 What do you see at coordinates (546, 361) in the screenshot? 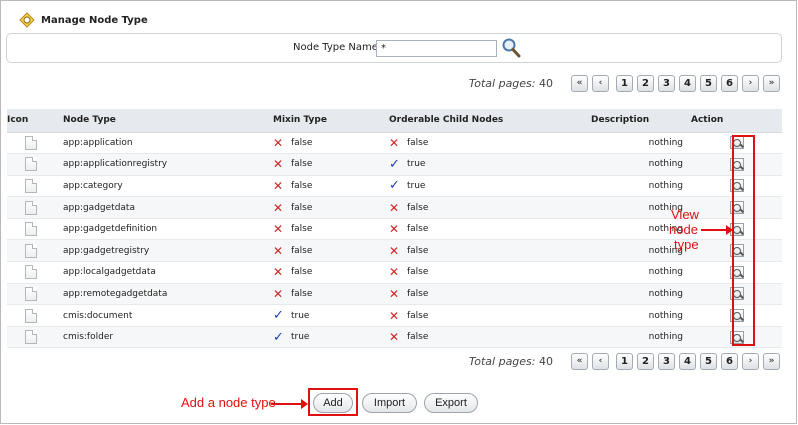
I see `total-pages-value: 40` at bounding box center [546, 361].